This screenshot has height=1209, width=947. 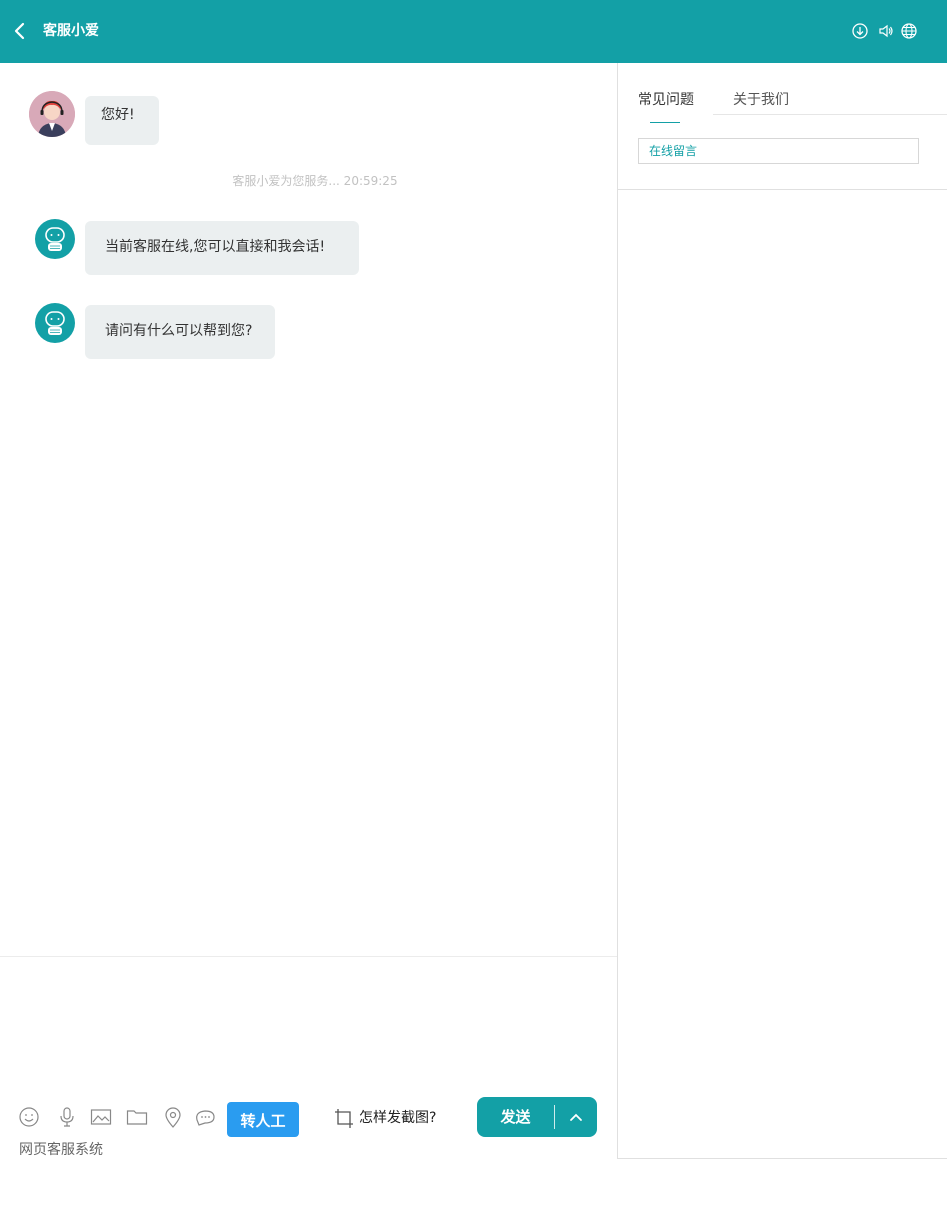 What do you see at coordinates (344, 1121) in the screenshot?
I see `crop-icon` at bounding box center [344, 1121].